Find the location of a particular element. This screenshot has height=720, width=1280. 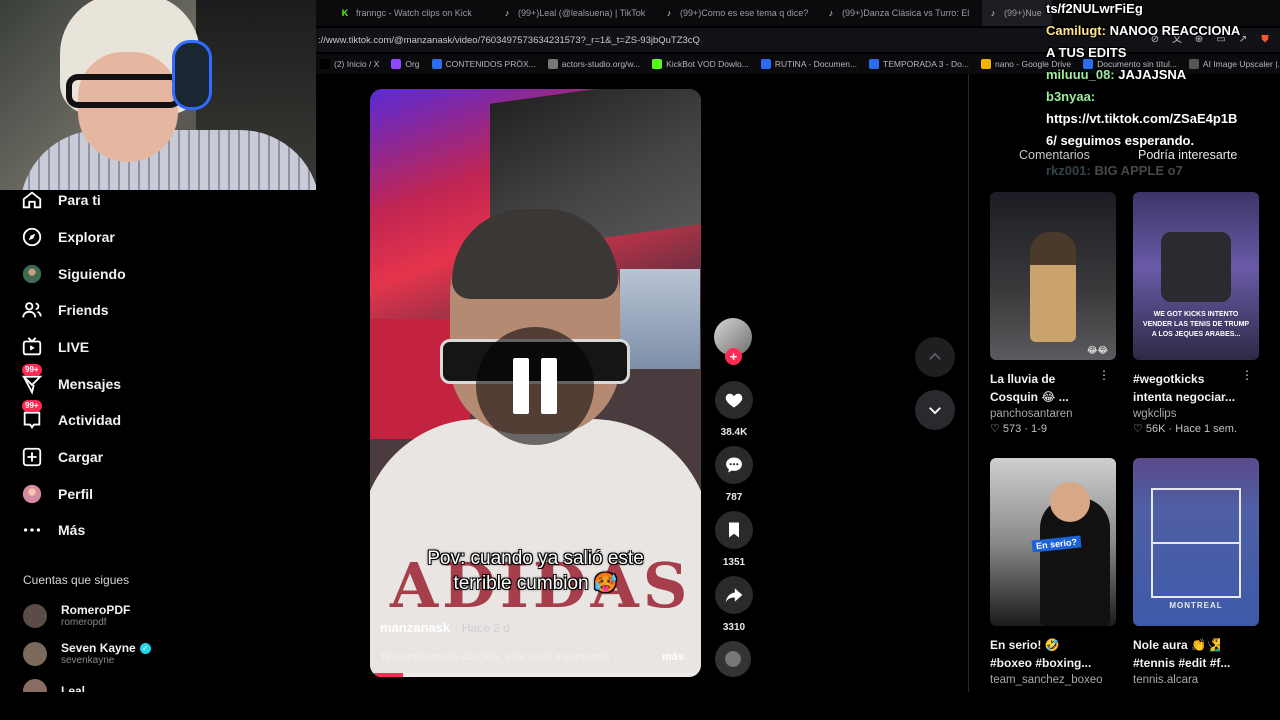

notification-badge: 99+ is located at coordinates (32, 370).